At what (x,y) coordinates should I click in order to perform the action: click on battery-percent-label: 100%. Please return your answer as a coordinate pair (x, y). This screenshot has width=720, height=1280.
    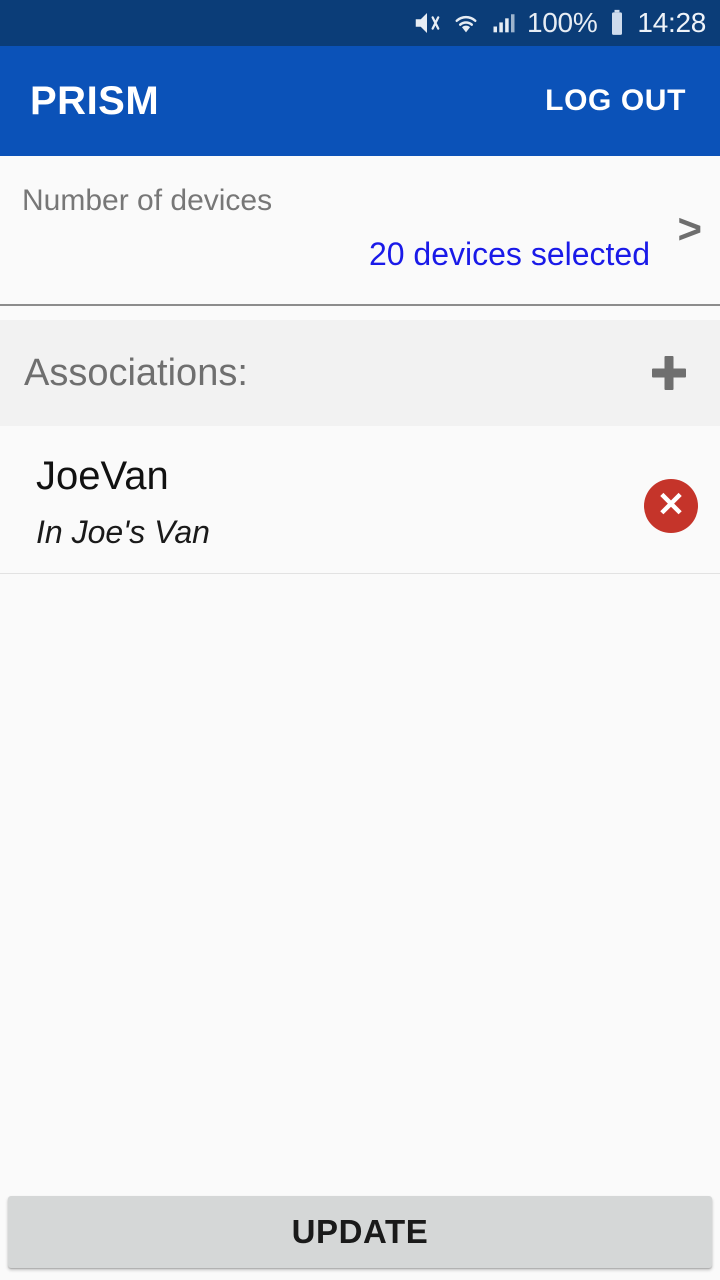
    Looking at the image, I should click on (562, 22).